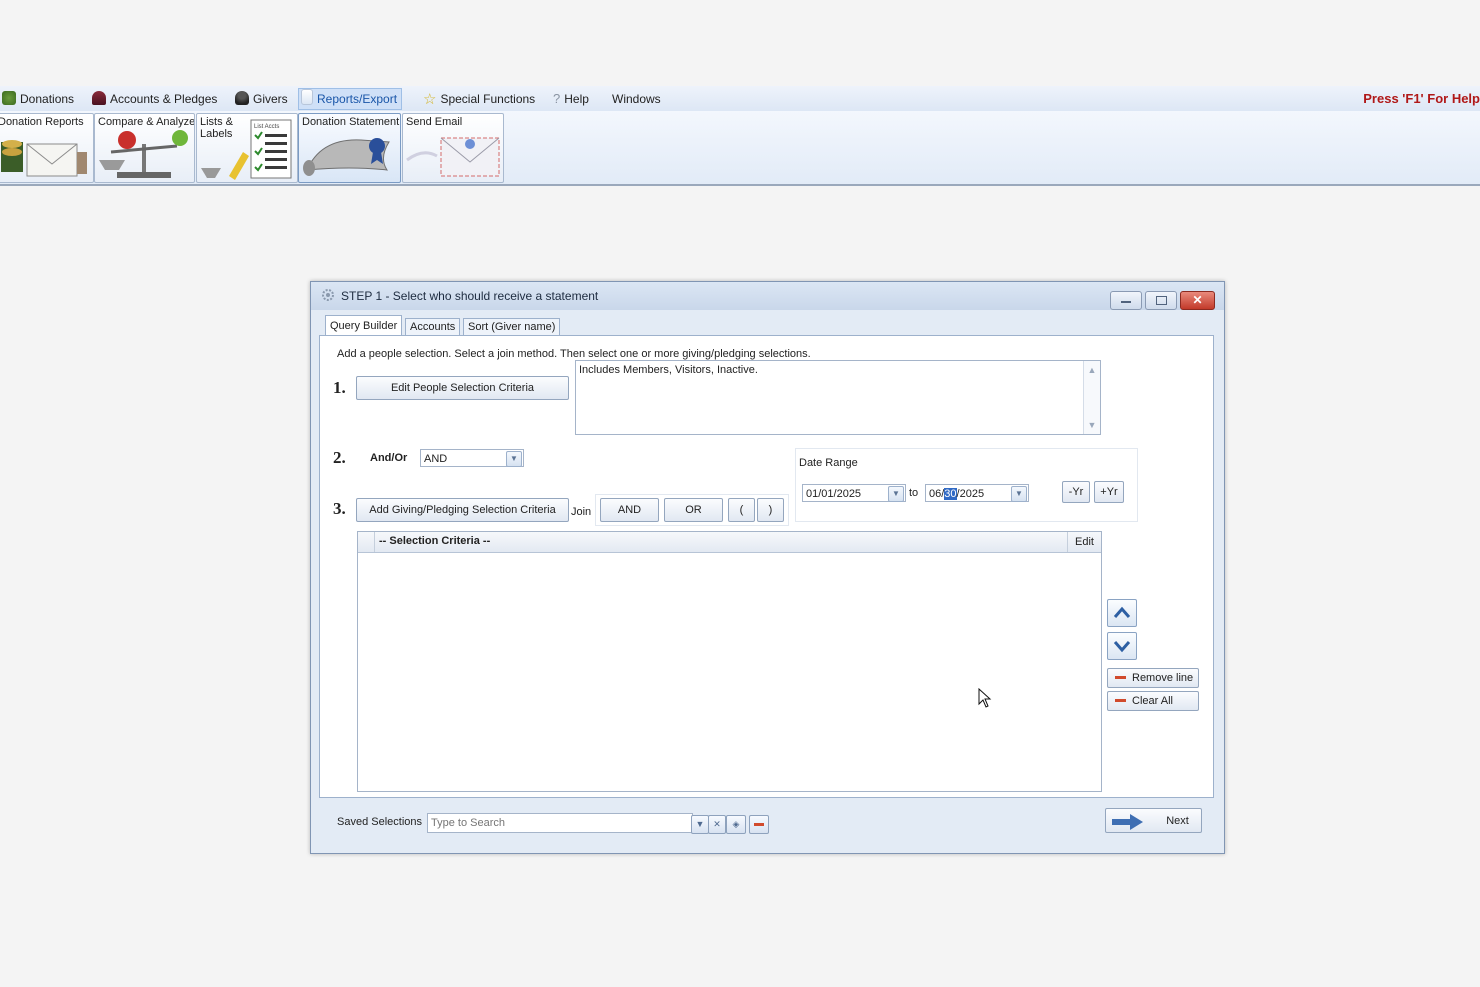  What do you see at coordinates (950, 494) in the screenshot?
I see `selected-day: 30` at bounding box center [950, 494].